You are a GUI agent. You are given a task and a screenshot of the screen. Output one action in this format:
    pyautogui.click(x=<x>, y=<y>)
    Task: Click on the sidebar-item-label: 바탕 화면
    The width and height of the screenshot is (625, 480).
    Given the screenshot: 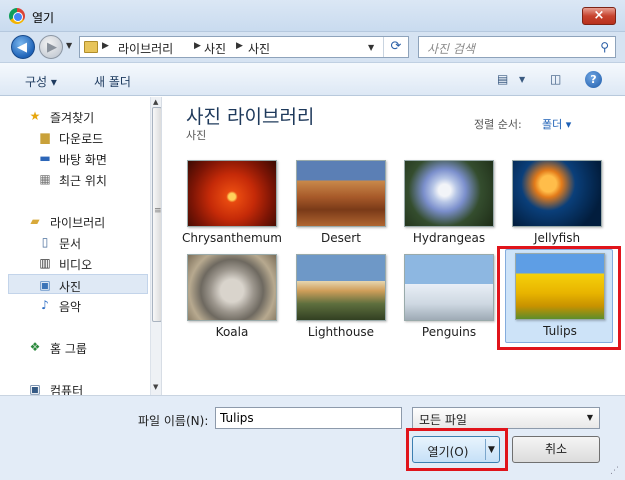 What is the action you would take?
    pyautogui.click(x=83, y=160)
    